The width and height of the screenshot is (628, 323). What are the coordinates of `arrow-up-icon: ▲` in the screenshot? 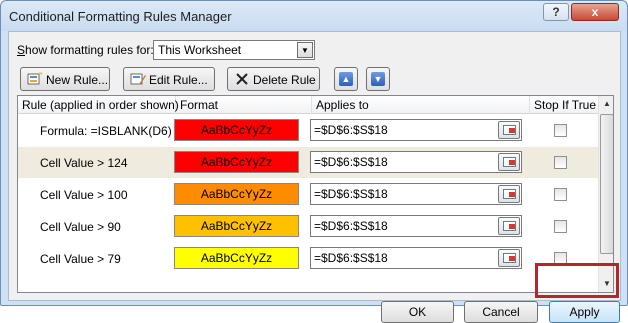 It's located at (346, 79).